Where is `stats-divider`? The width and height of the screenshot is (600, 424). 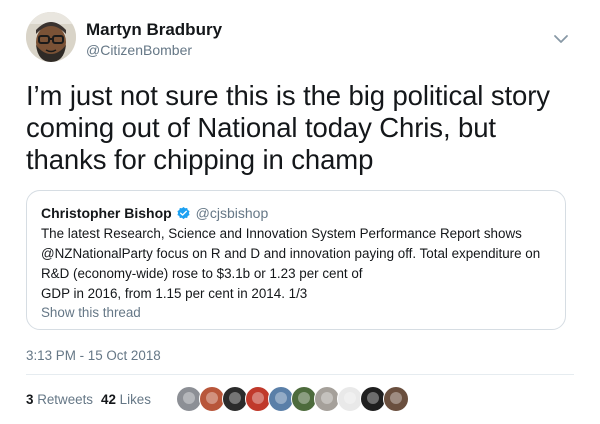
stats-divider is located at coordinates (300, 374).